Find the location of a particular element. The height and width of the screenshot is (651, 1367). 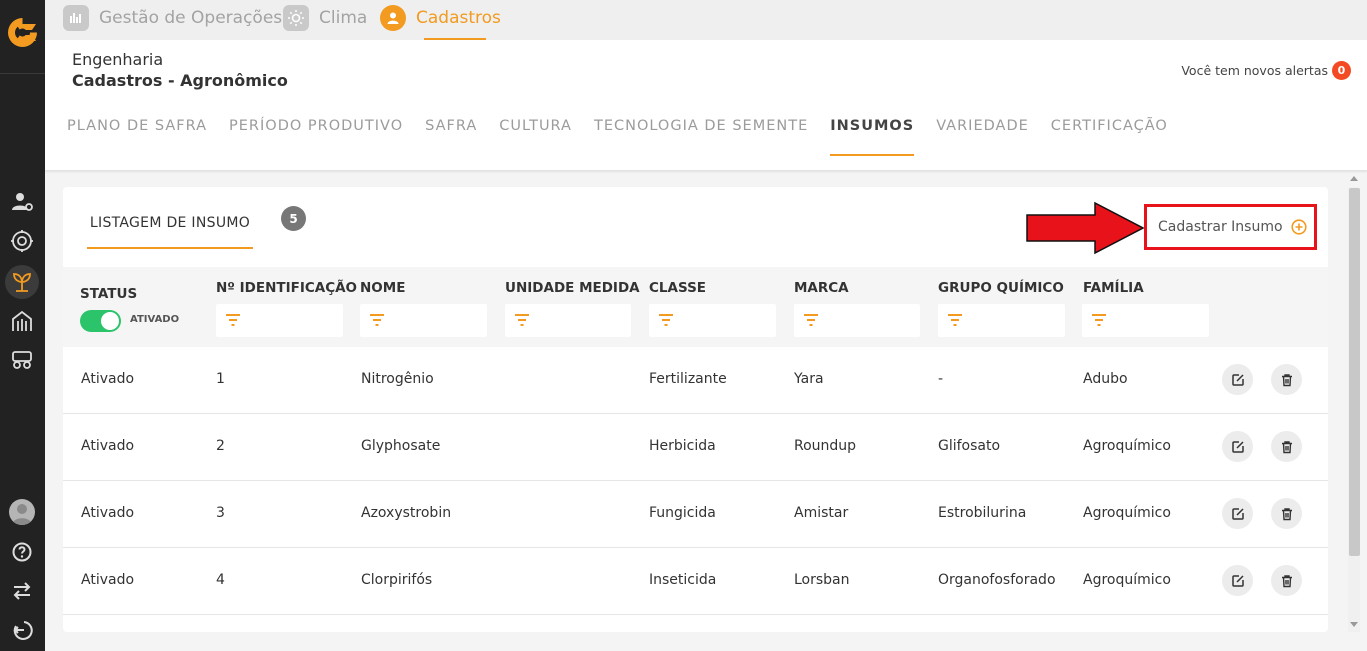

cell-familia: Agroquímico is located at coordinates (1127, 446).